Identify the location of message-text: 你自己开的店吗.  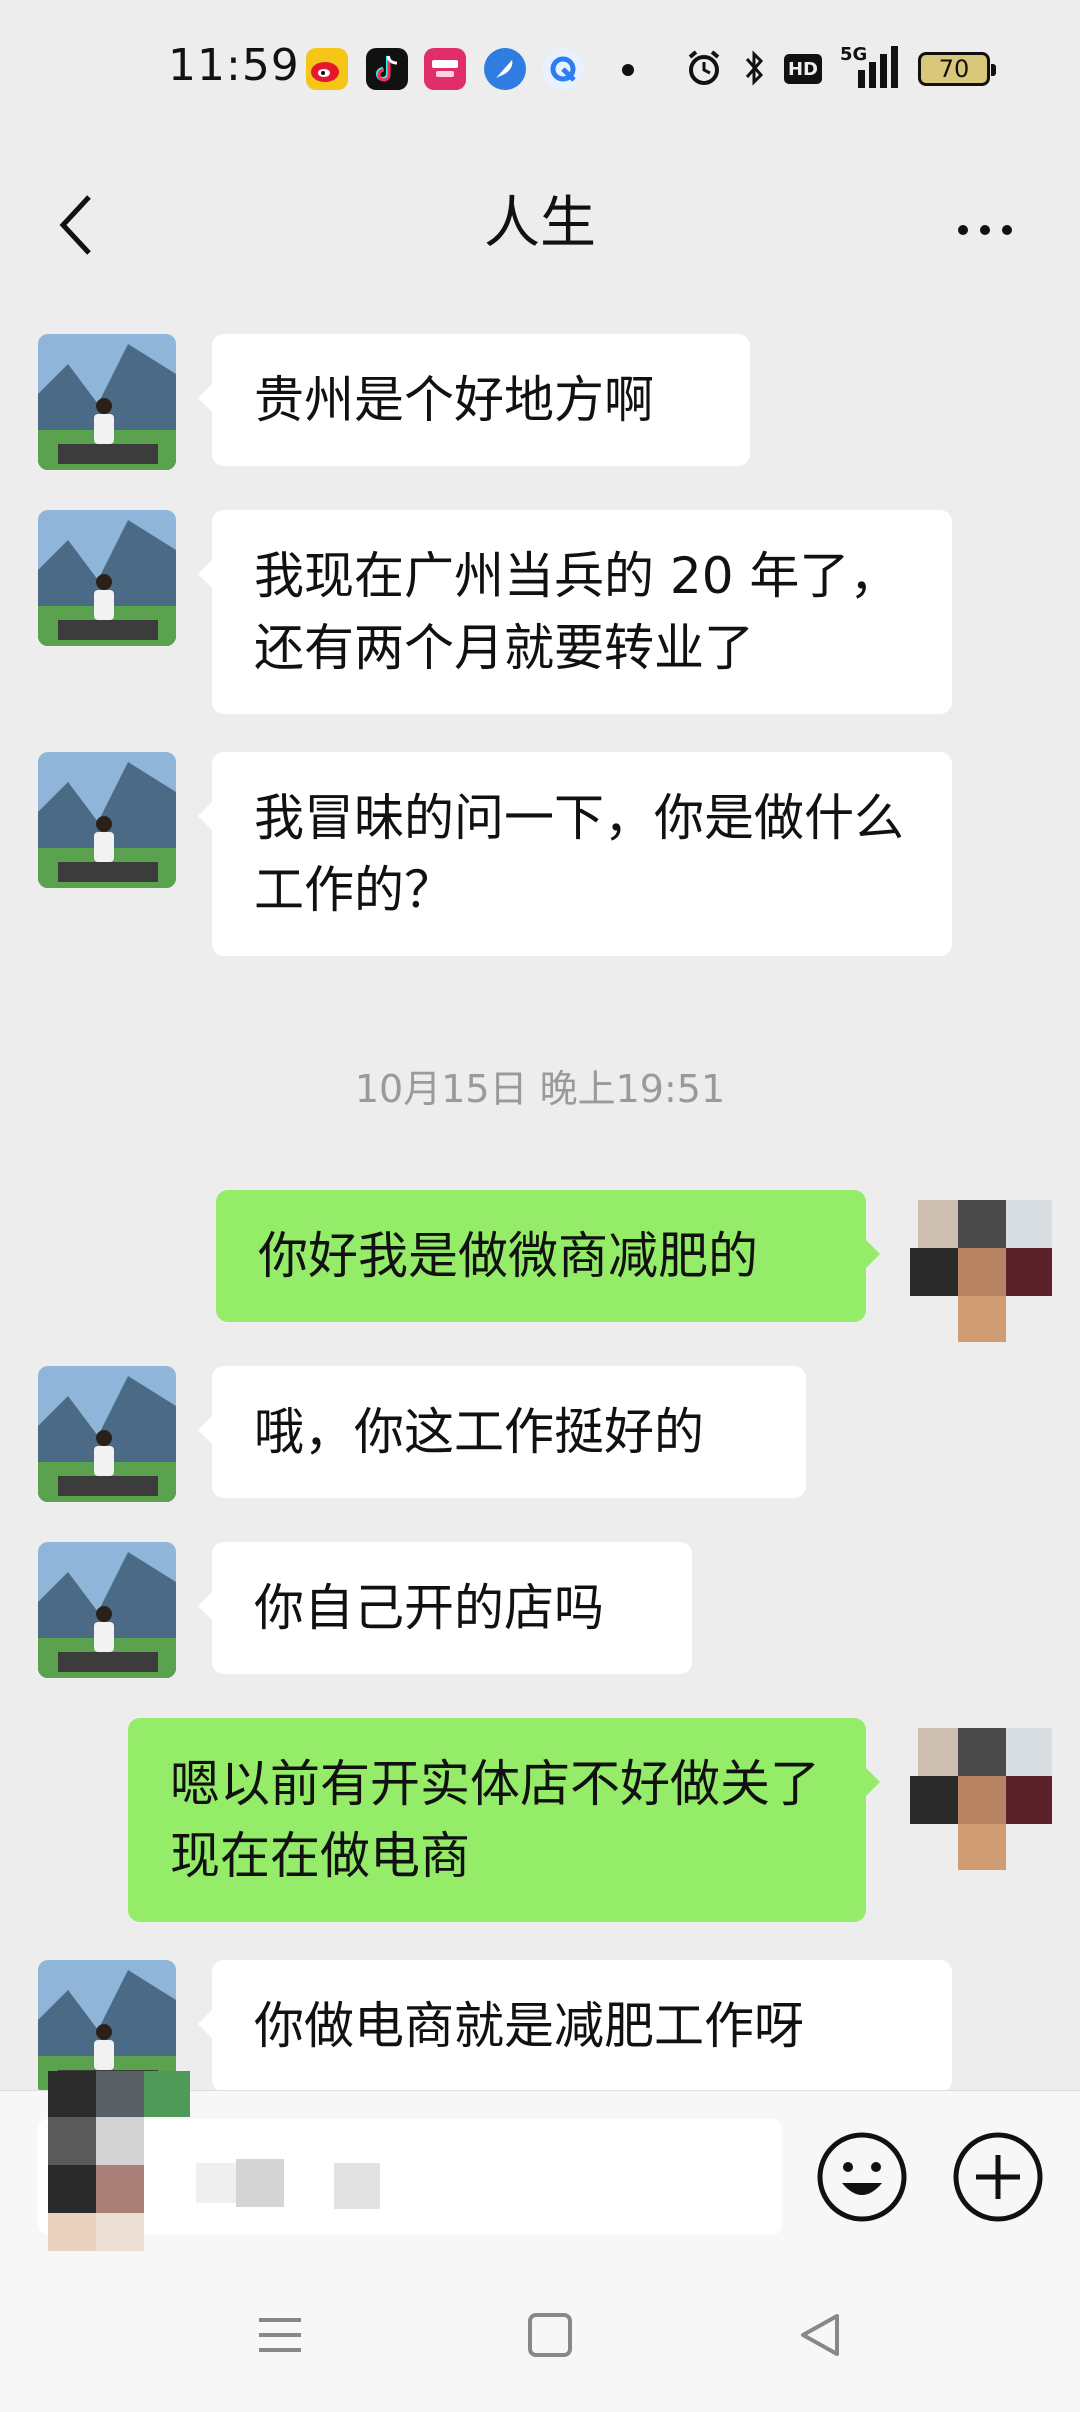
(429, 1608).